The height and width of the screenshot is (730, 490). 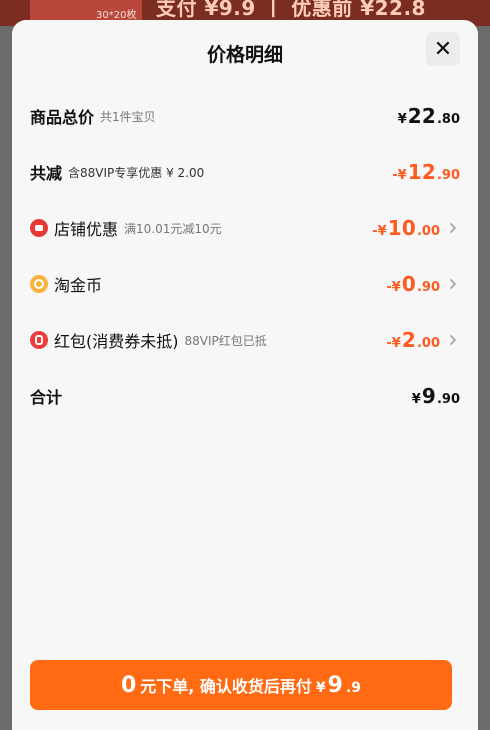 What do you see at coordinates (245, 116) in the screenshot?
I see `row-total: 商品总价 共1件宝贝 ¥ 22 .80` at bounding box center [245, 116].